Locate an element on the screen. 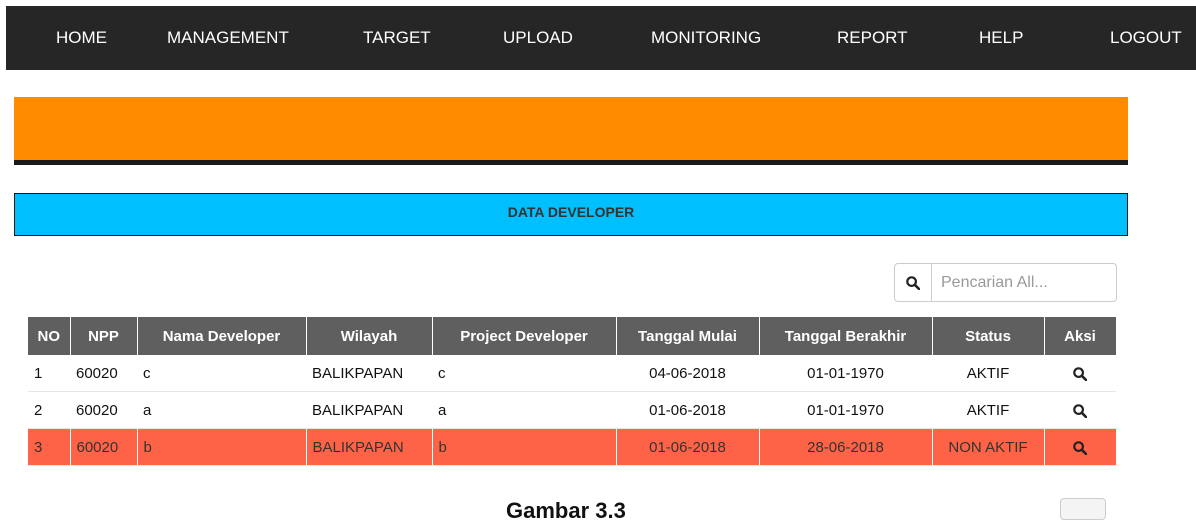  cell-no: 2 is located at coordinates (49, 410).